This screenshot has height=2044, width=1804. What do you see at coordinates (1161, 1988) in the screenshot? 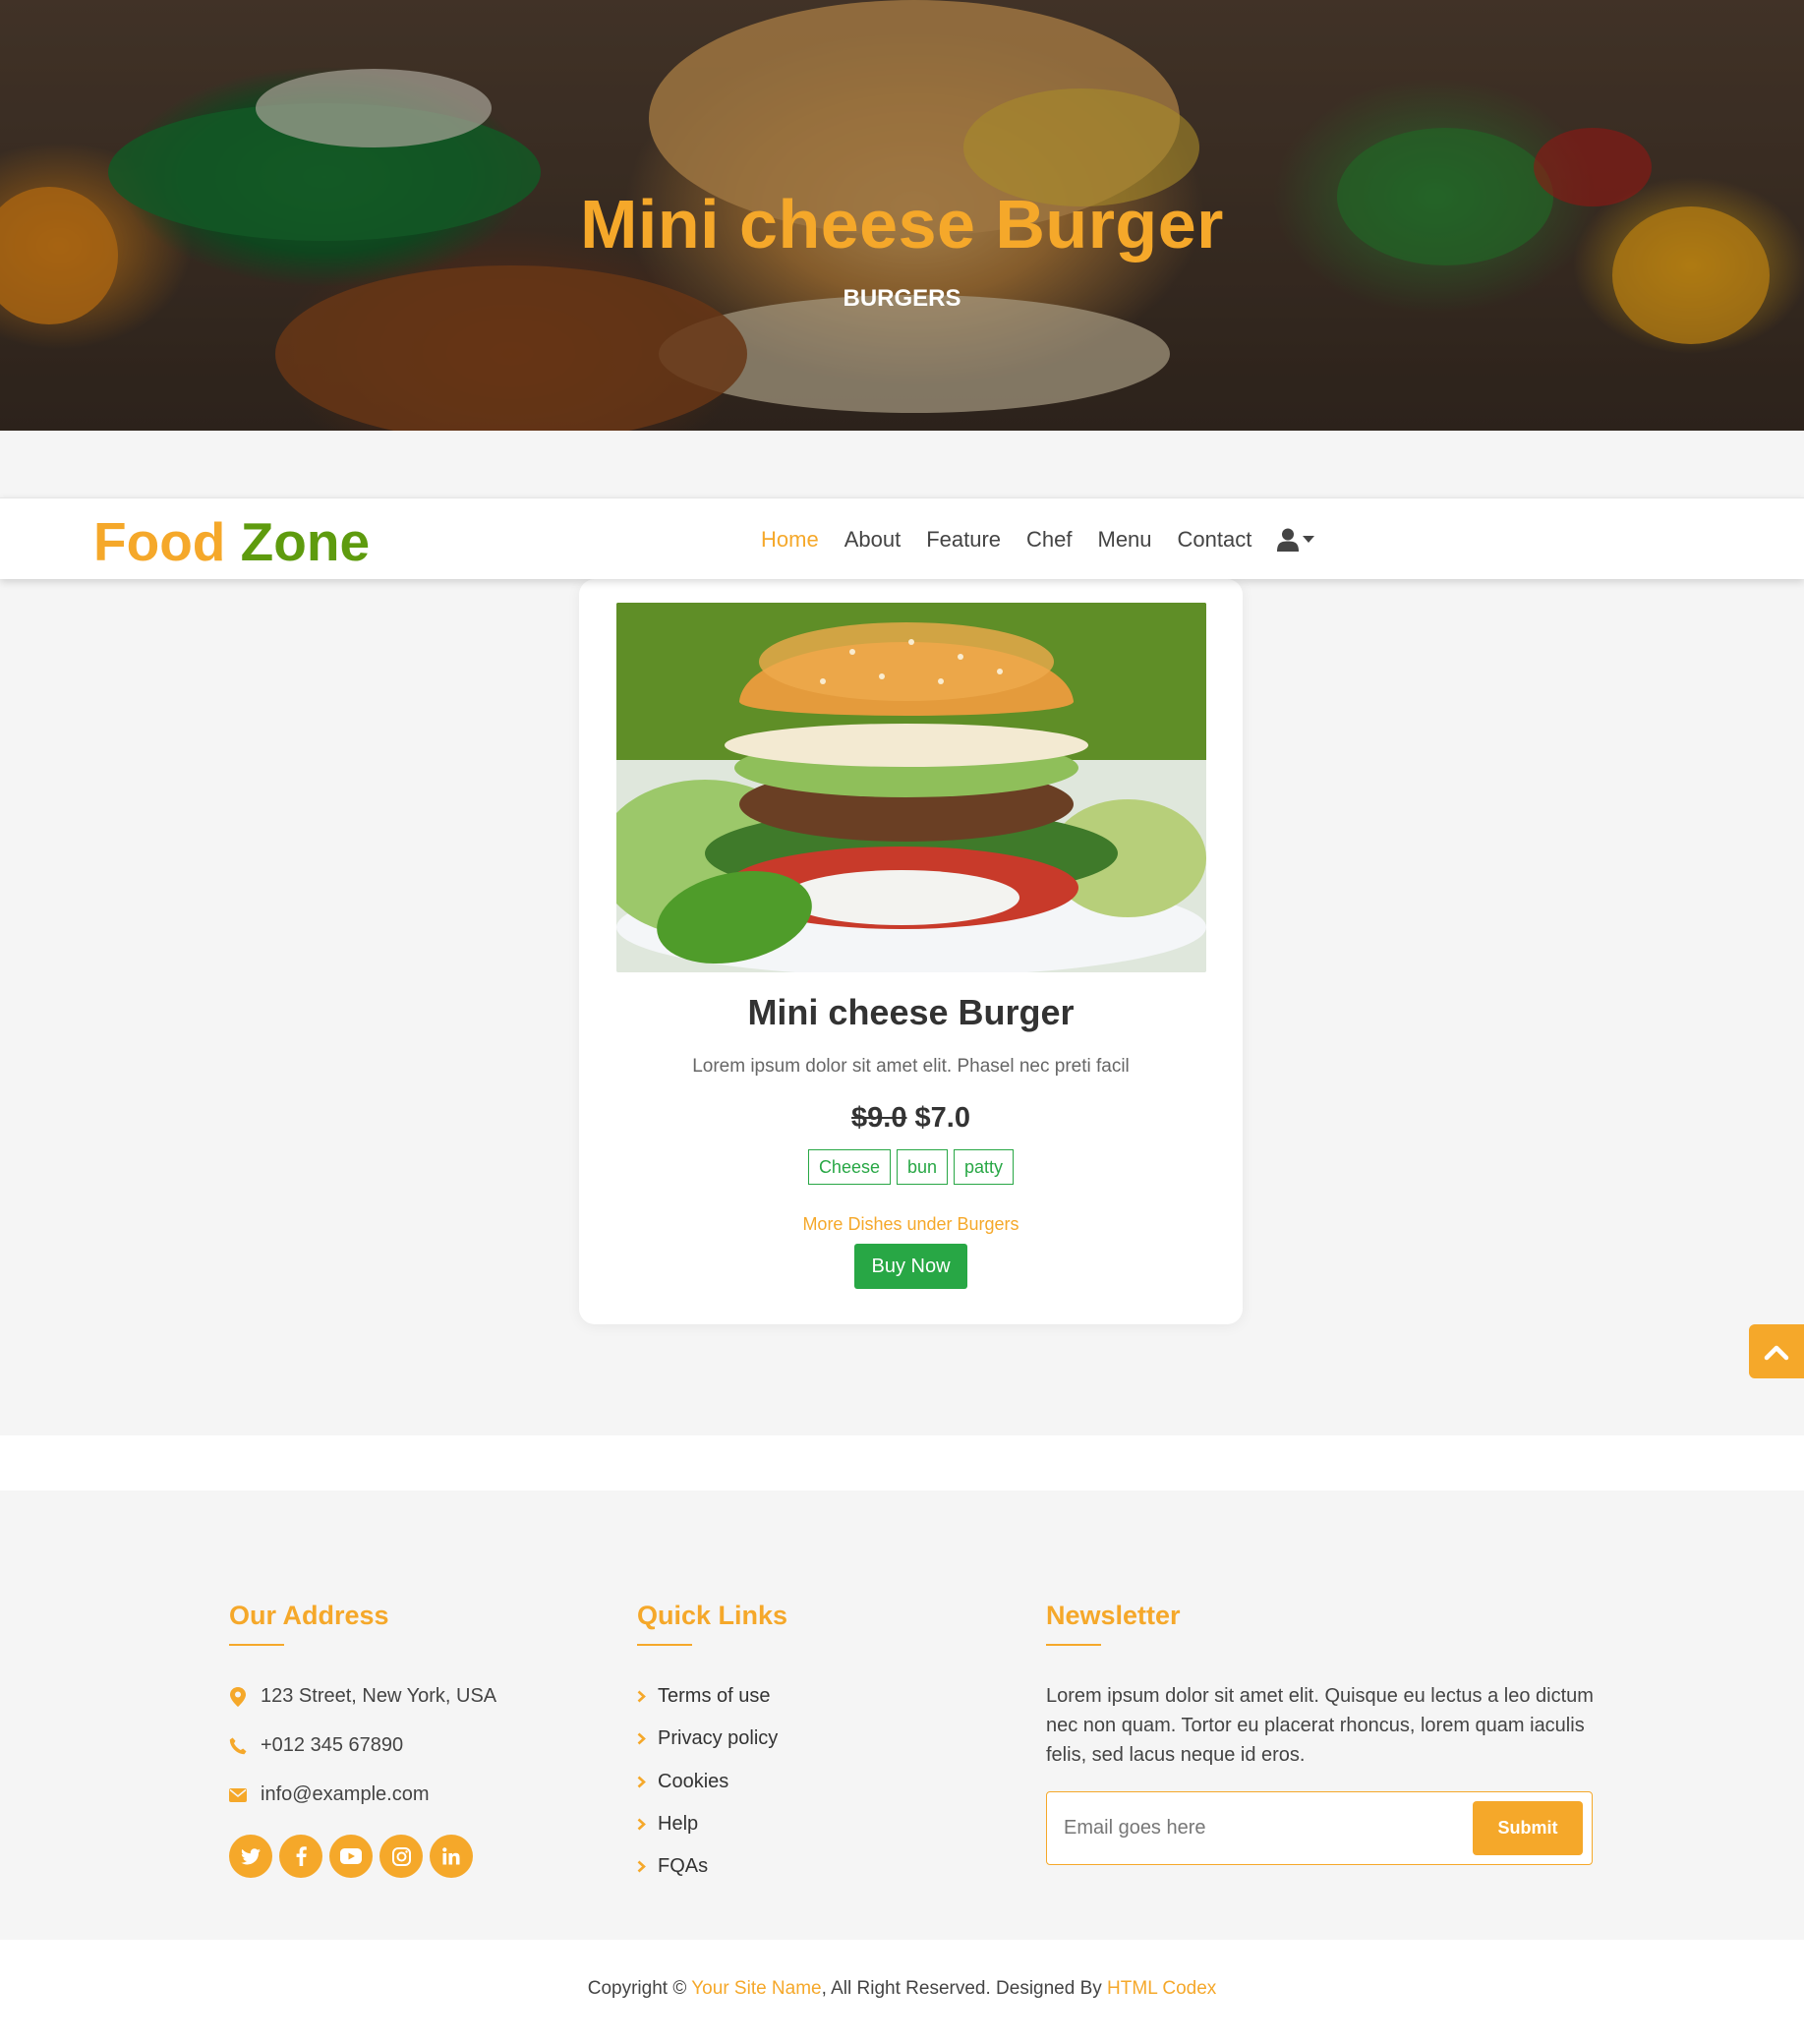
I see `designer-link: HTML Codex` at bounding box center [1161, 1988].